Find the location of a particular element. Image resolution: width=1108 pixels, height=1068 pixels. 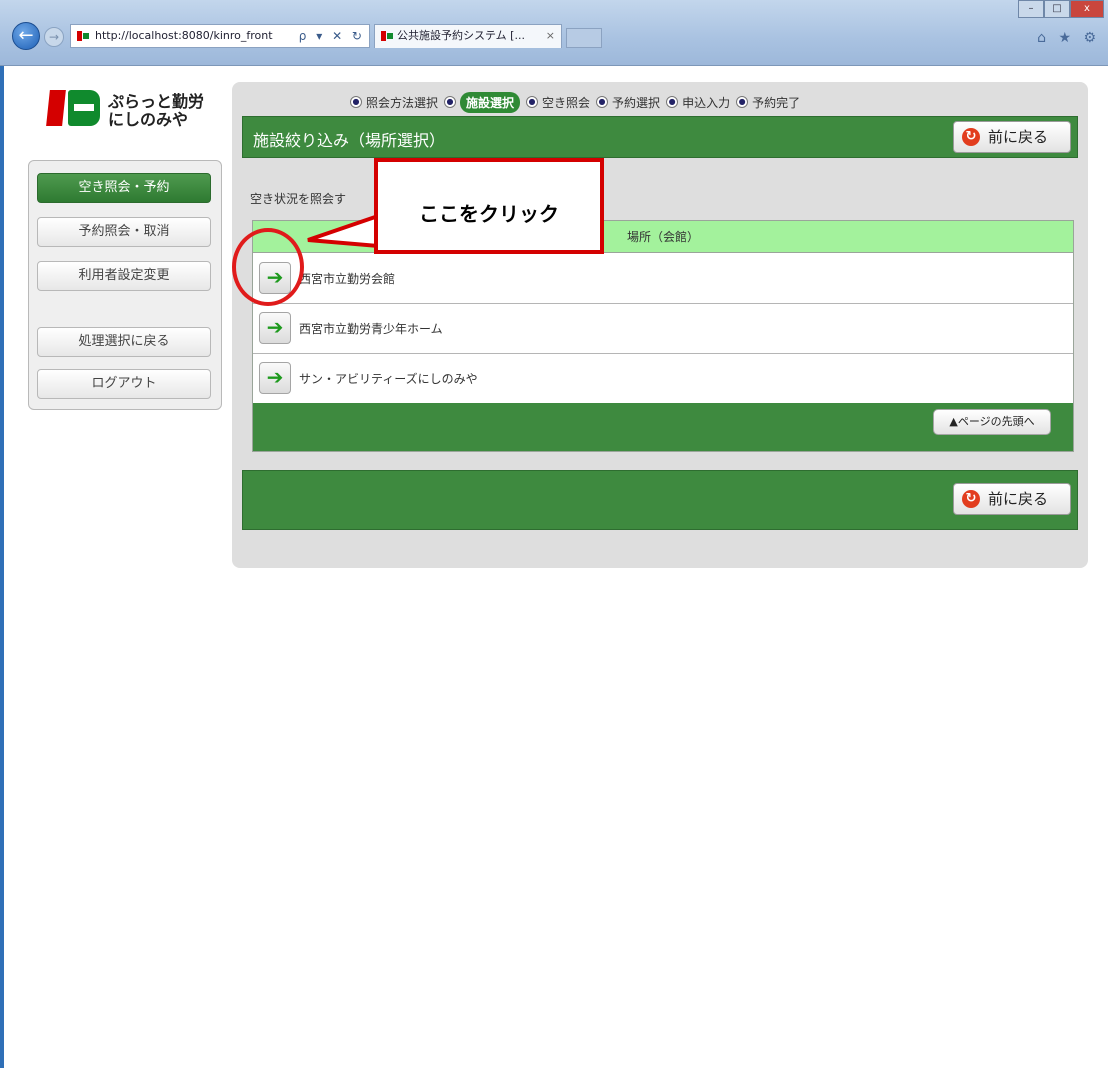

step-item: ● 申込入力 is located at coordinates (698, 102).